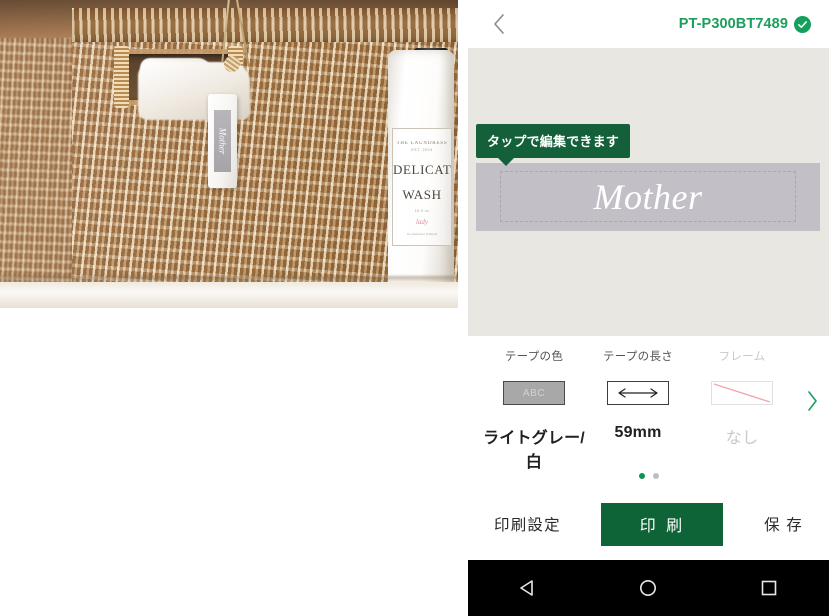  What do you see at coordinates (527, 524) in the screenshot?
I see `print-settings-button: 印刷設定` at bounding box center [527, 524].